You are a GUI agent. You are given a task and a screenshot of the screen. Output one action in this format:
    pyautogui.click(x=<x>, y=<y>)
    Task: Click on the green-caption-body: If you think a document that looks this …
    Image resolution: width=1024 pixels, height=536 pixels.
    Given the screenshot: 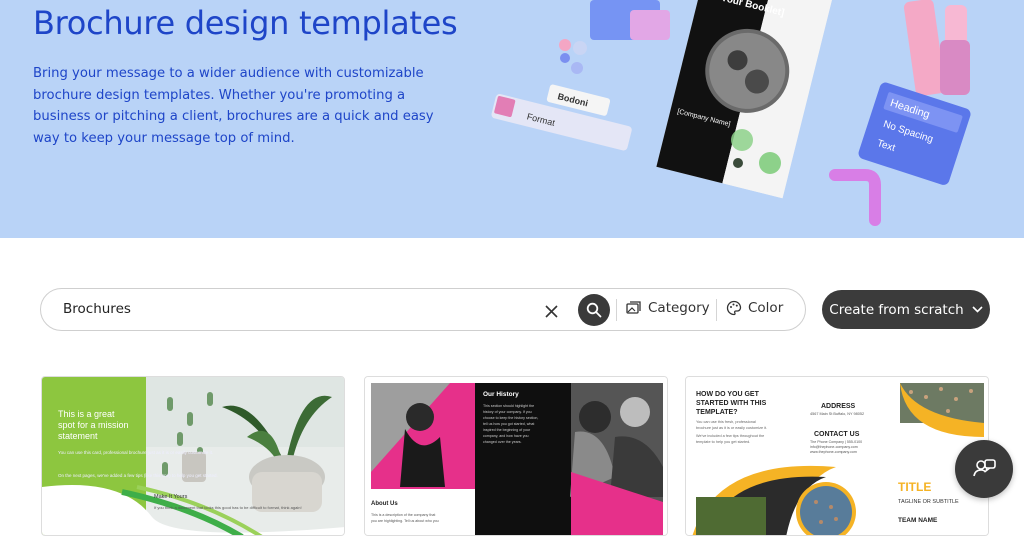 What is the action you would take?
    pyautogui.click(x=228, y=507)
    